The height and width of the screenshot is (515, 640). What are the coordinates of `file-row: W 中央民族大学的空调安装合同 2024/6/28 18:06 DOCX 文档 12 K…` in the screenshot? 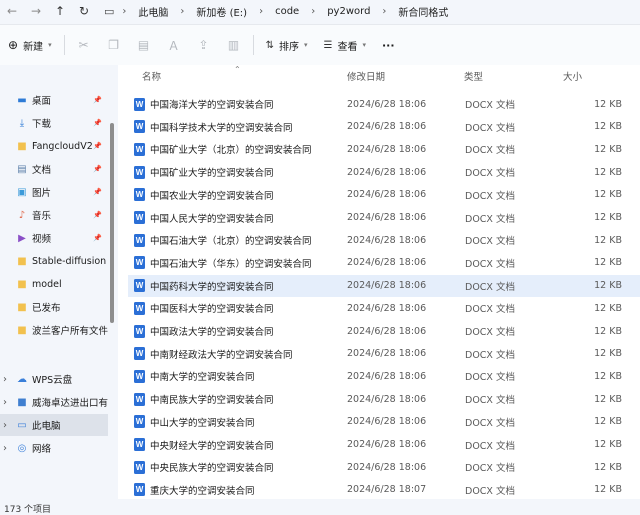 It's located at (384, 467).